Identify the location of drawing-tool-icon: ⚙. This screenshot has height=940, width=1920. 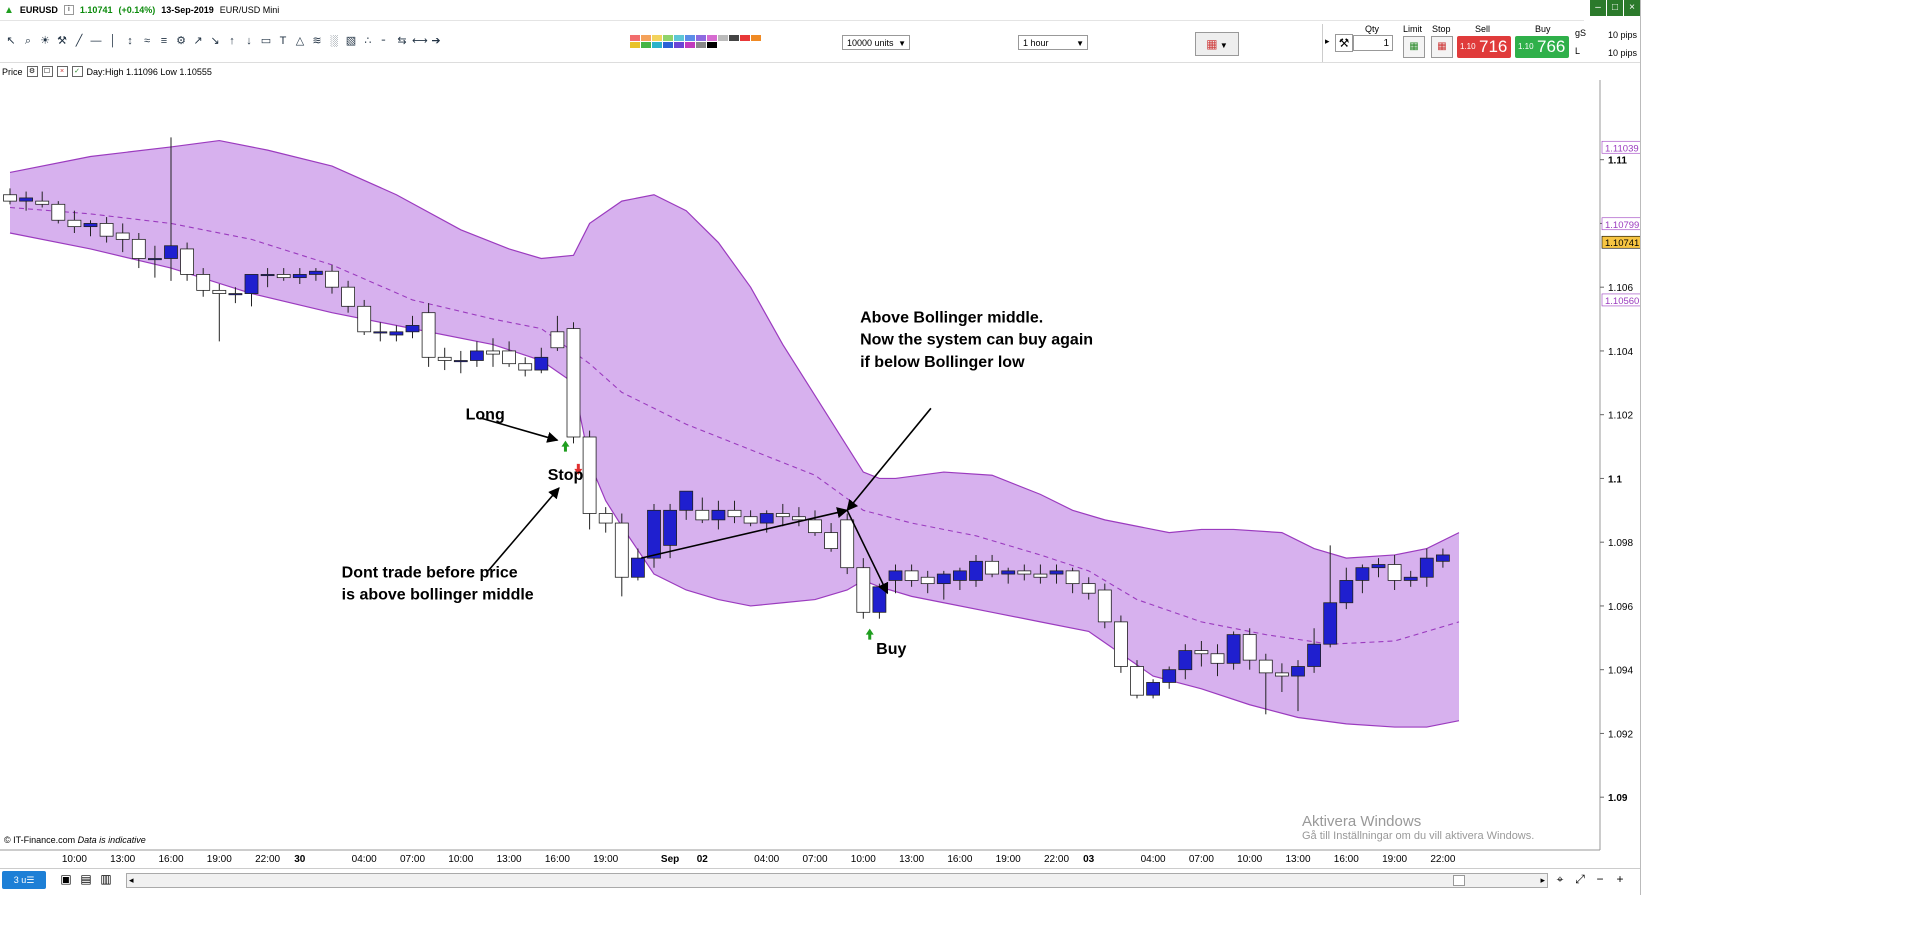
(181, 41).